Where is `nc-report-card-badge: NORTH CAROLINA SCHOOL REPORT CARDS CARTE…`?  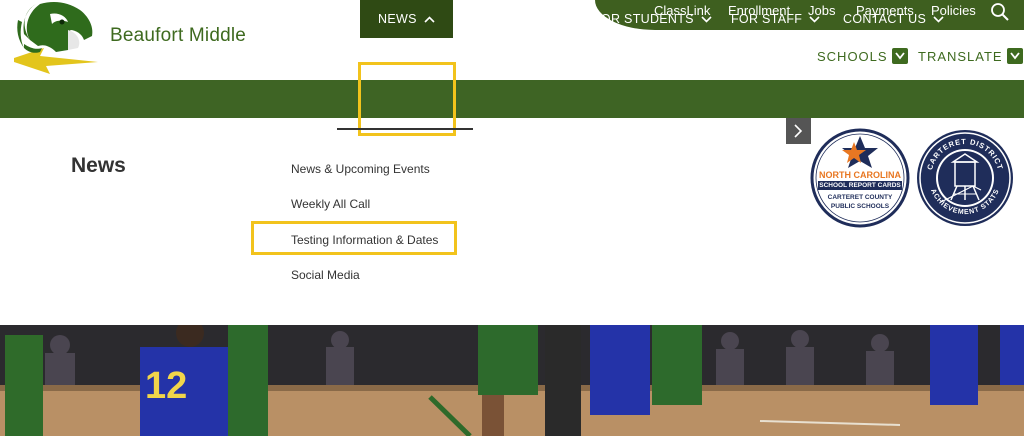 nc-report-card-badge: NORTH CAROLINA SCHOOL REPORT CARDS CARTE… is located at coordinates (860, 178).